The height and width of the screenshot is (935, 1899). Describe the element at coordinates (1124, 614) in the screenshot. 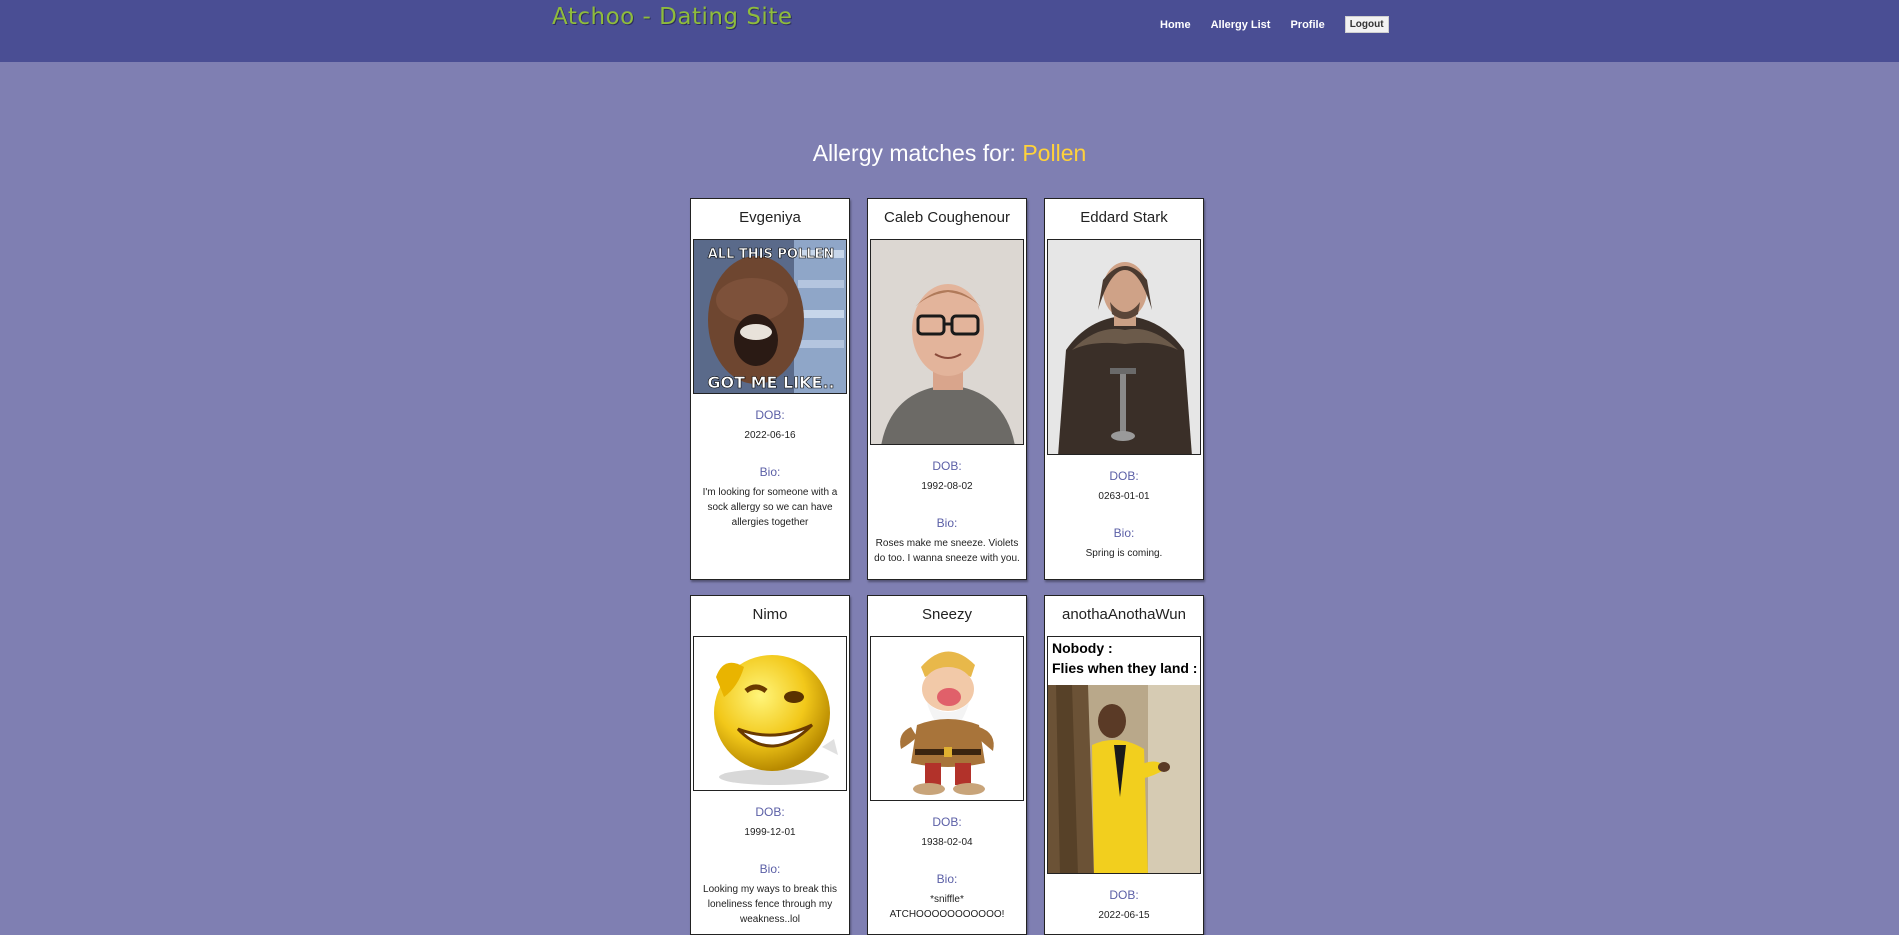

I see `match-name: anothaAnothaWun` at that location.